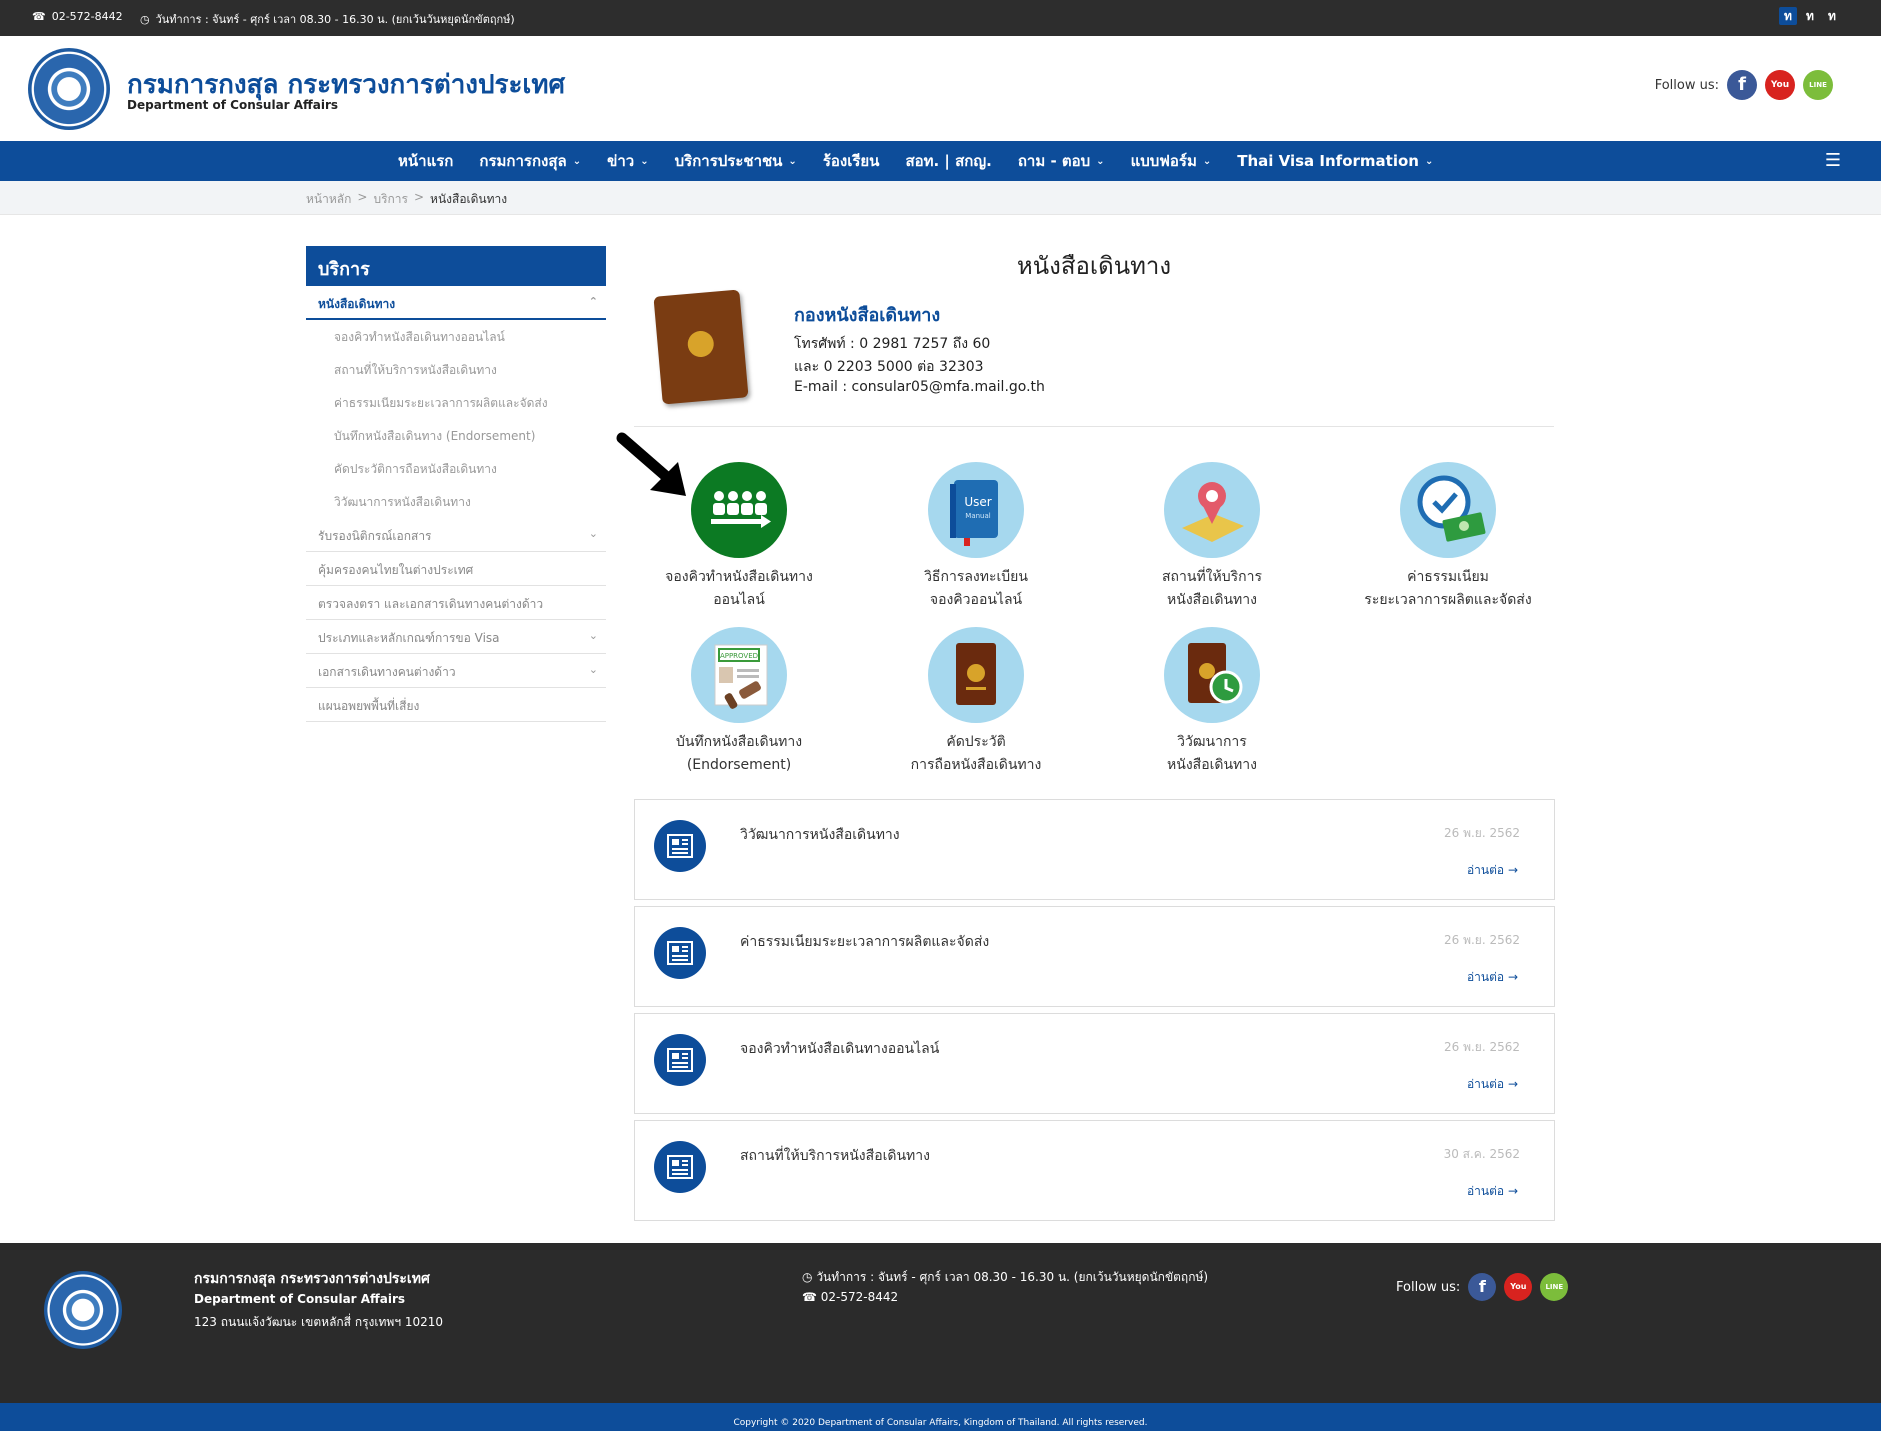 Image resolution: width=1881 pixels, height=1431 pixels. What do you see at coordinates (456, 535) in the screenshot?
I see `sidebar-item-legalization: รับรองนิติกรณ์เอกสาร ⌄` at bounding box center [456, 535].